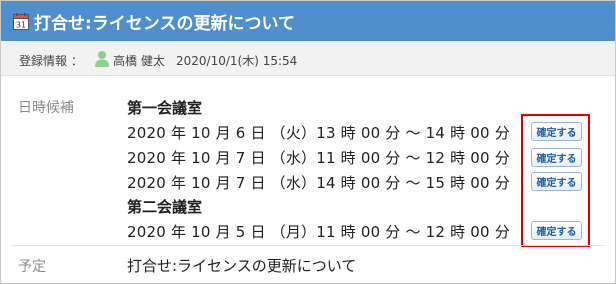 The width and height of the screenshot is (616, 284). I want to click on divider, so click(309, 245).